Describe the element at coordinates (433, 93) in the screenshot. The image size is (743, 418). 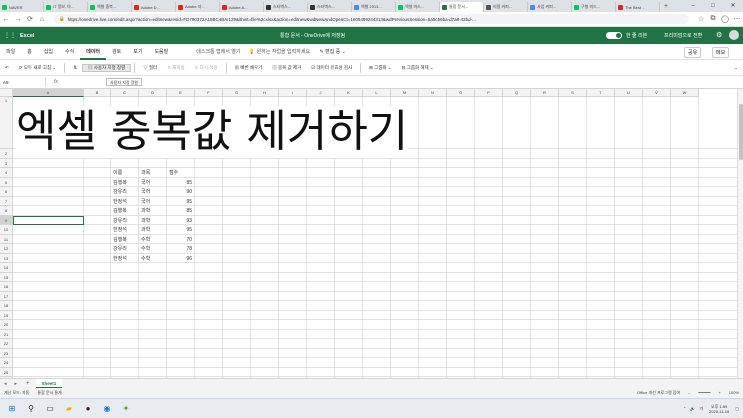
I see `column-header: N` at that location.